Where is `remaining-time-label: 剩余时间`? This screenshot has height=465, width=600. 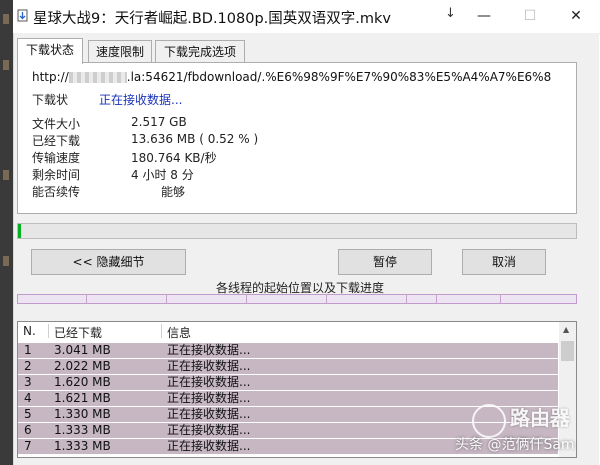
remaining-time-label: 剩余时间 is located at coordinates (56, 175).